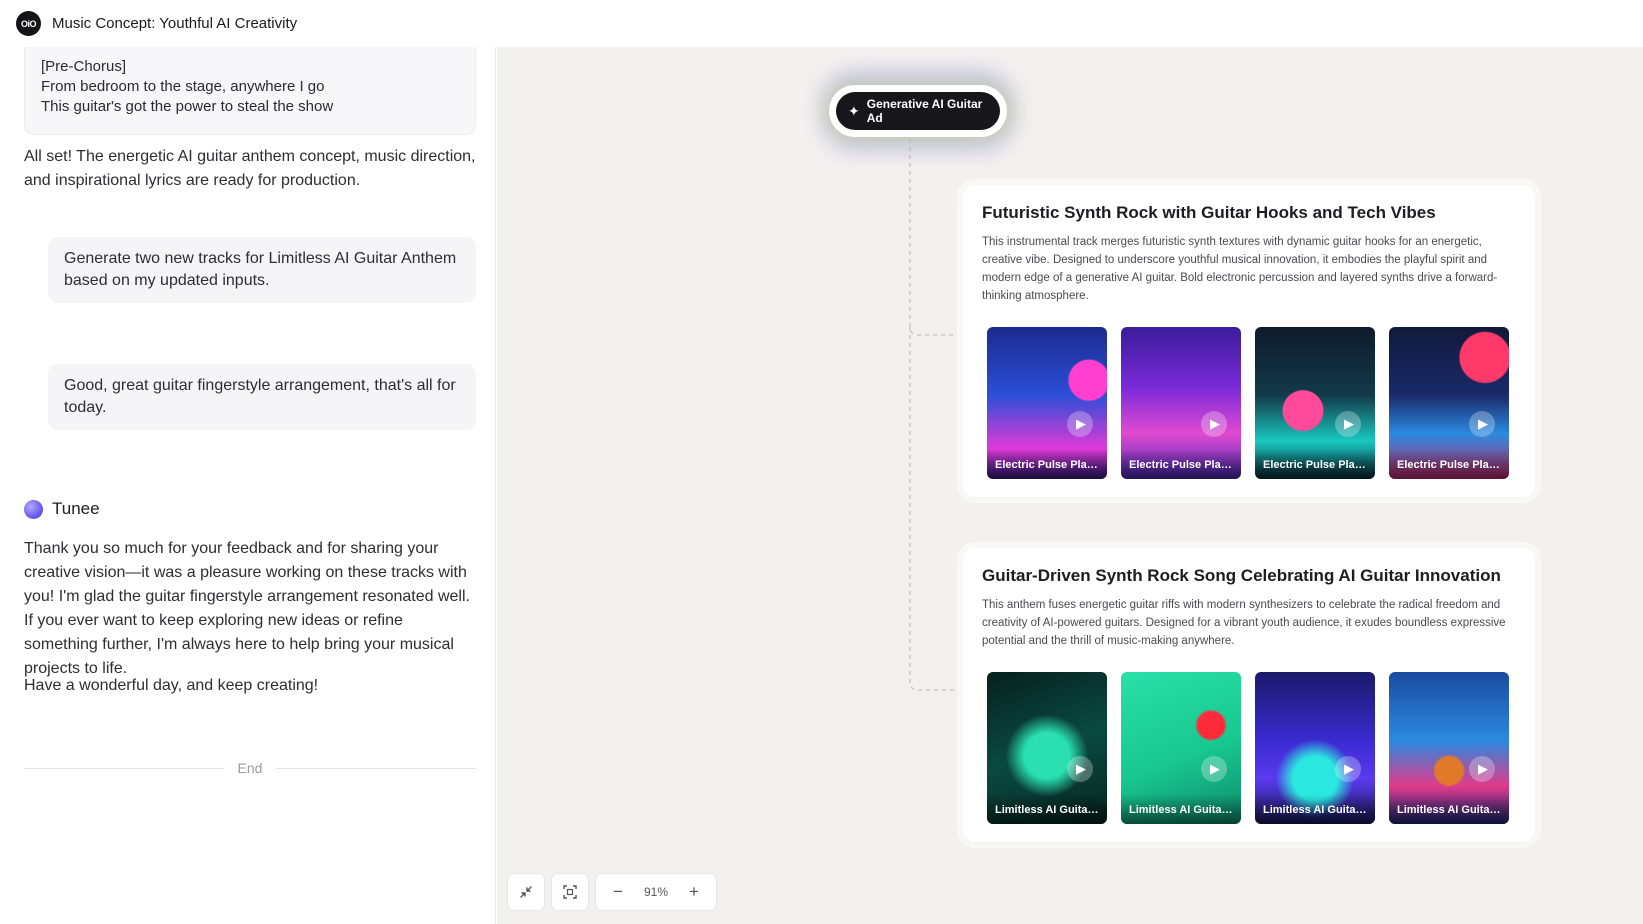 Image resolution: width=1643 pixels, height=924 pixels. I want to click on end-divider: End, so click(250, 768).